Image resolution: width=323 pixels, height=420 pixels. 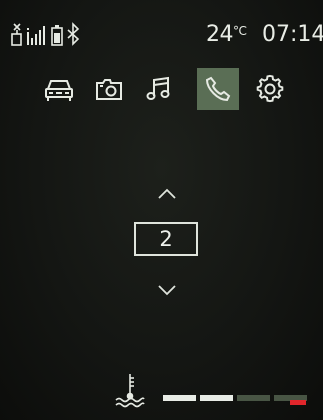 I want to click on camera-icon, so click(x=109, y=89).